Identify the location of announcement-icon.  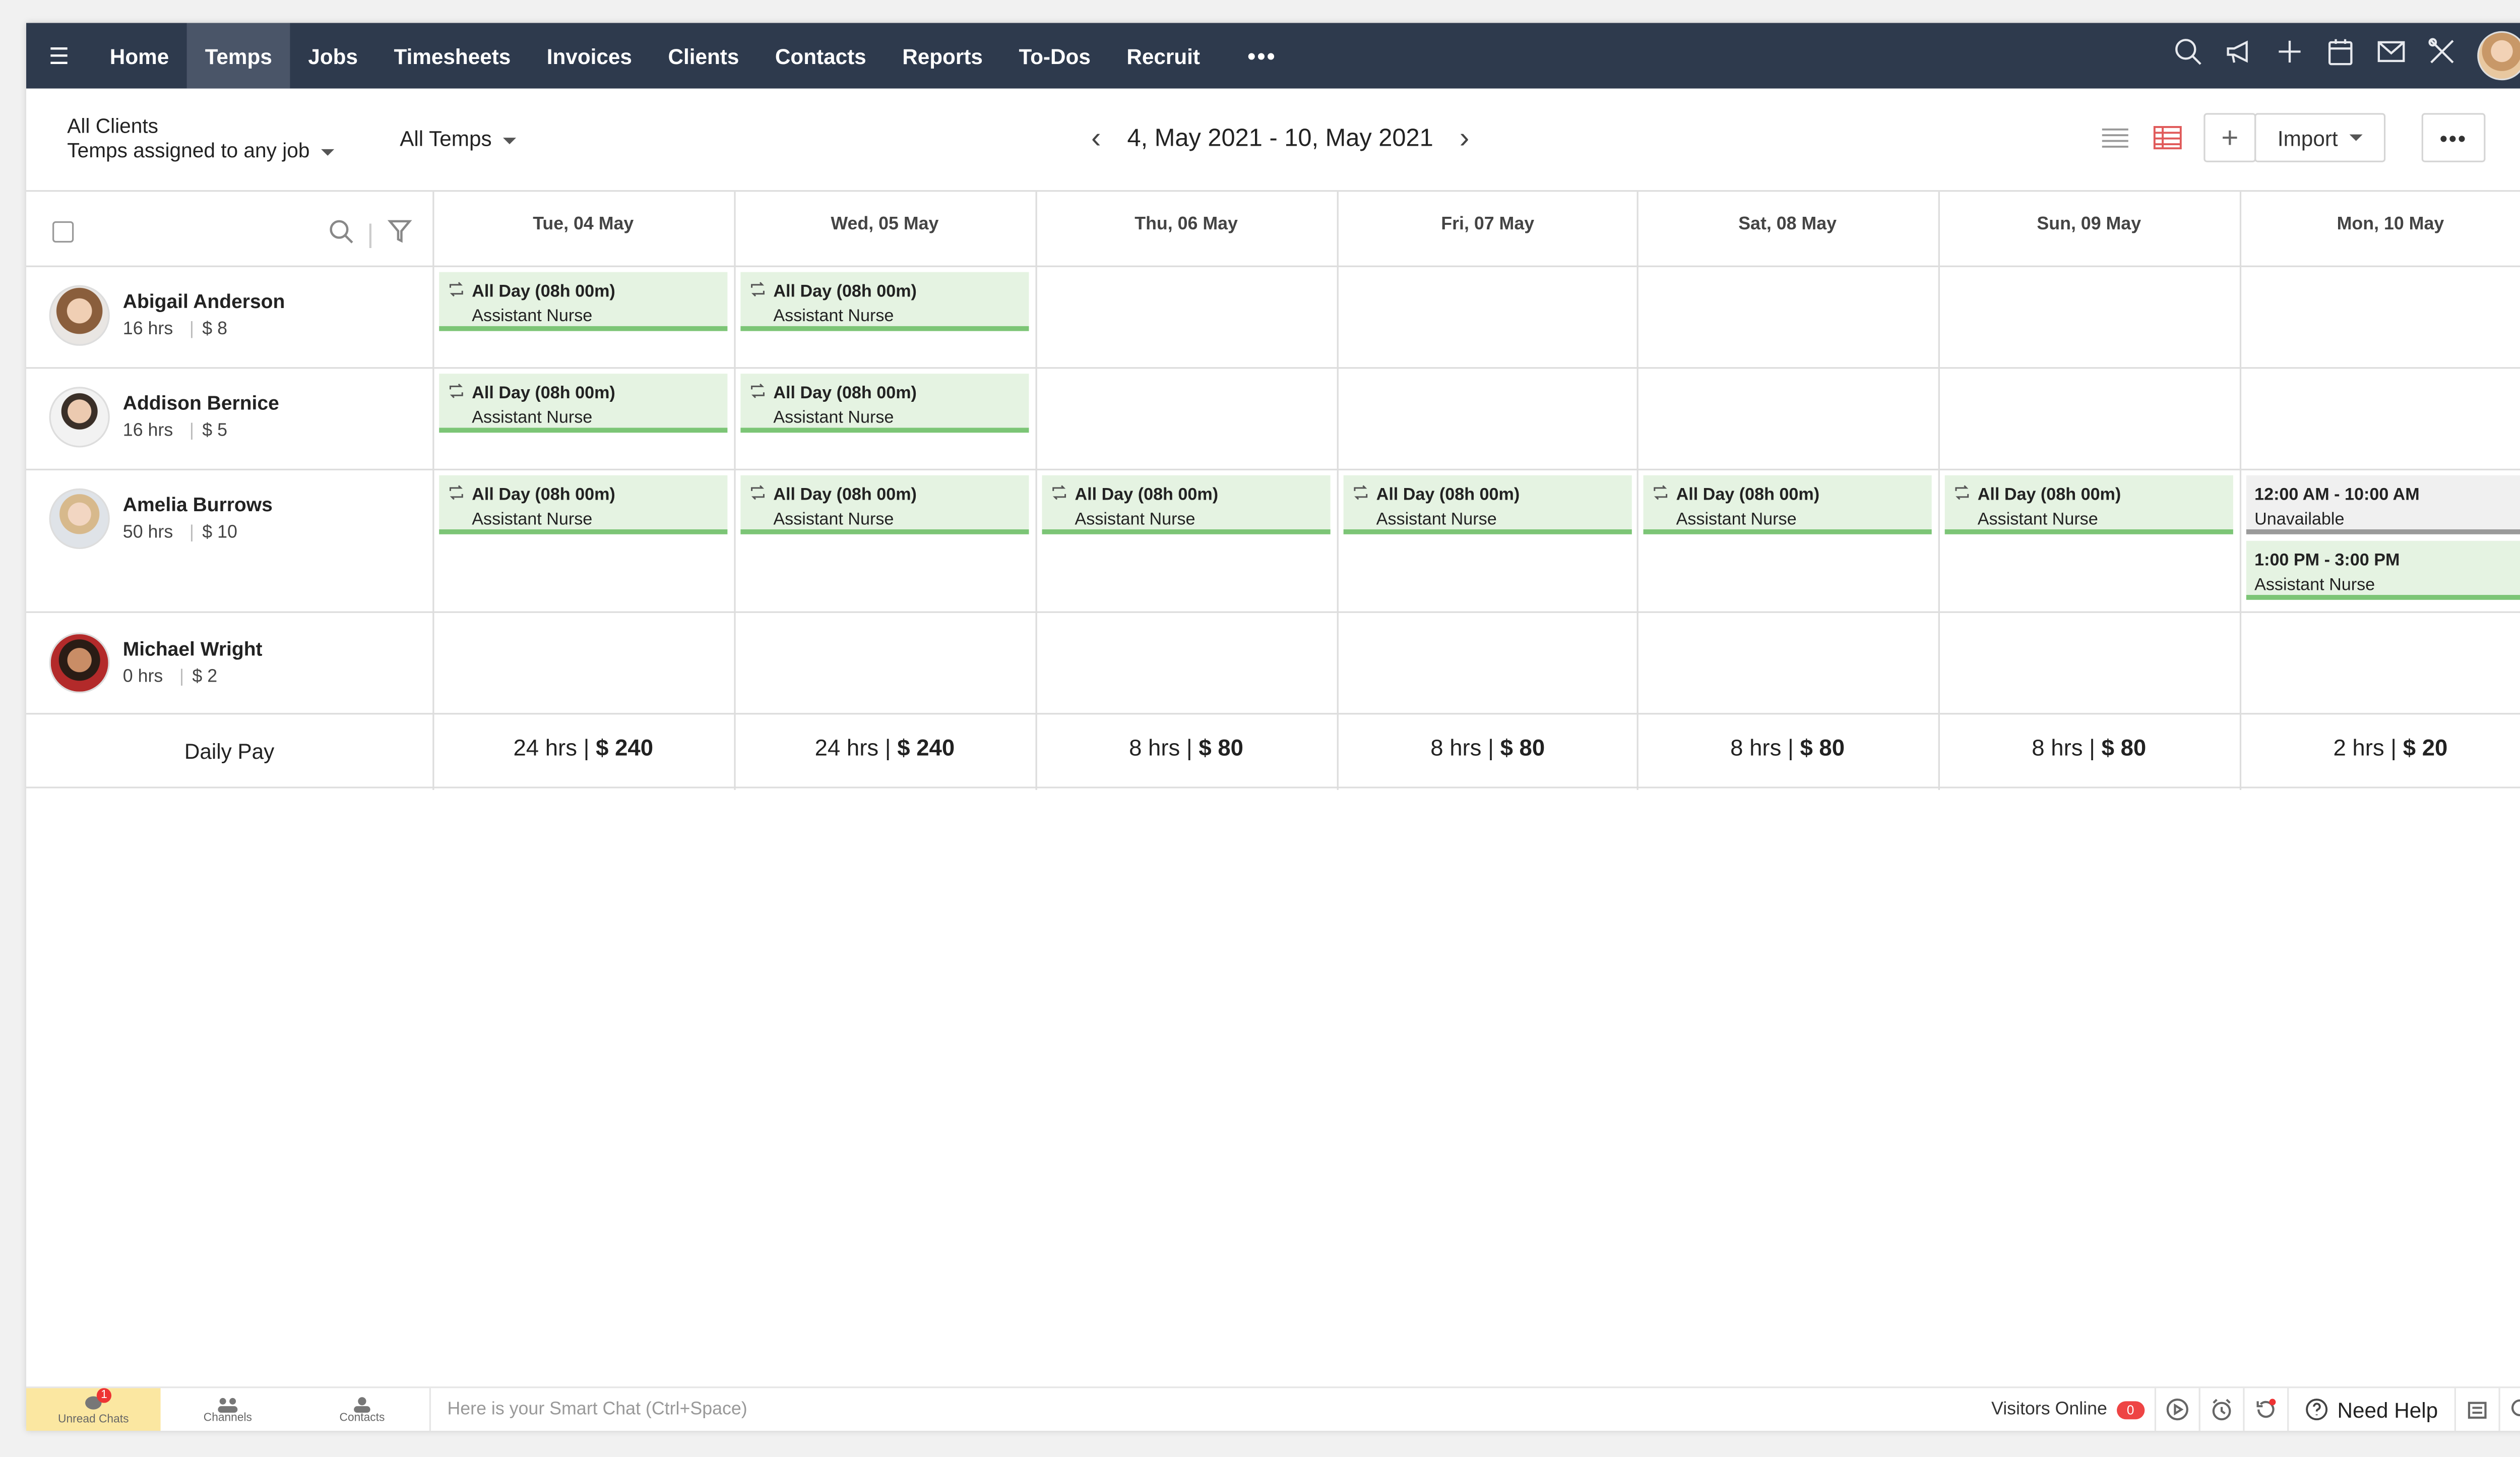
(2239, 56).